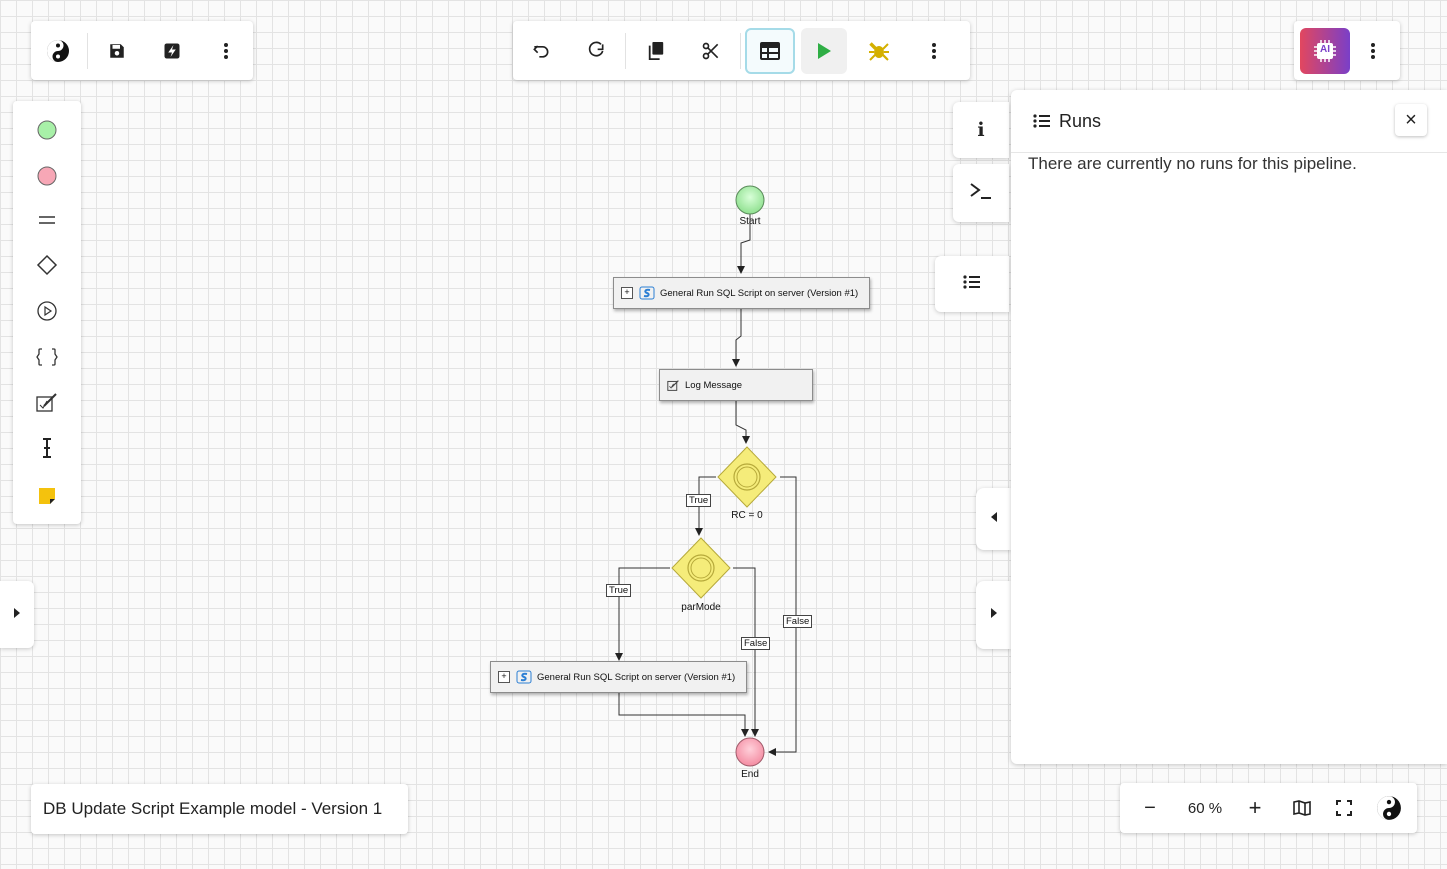 This screenshot has height=869, width=1447. What do you see at coordinates (642, 614) in the screenshot?
I see `flow-gateway2-true` at bounding box center [642, 614].